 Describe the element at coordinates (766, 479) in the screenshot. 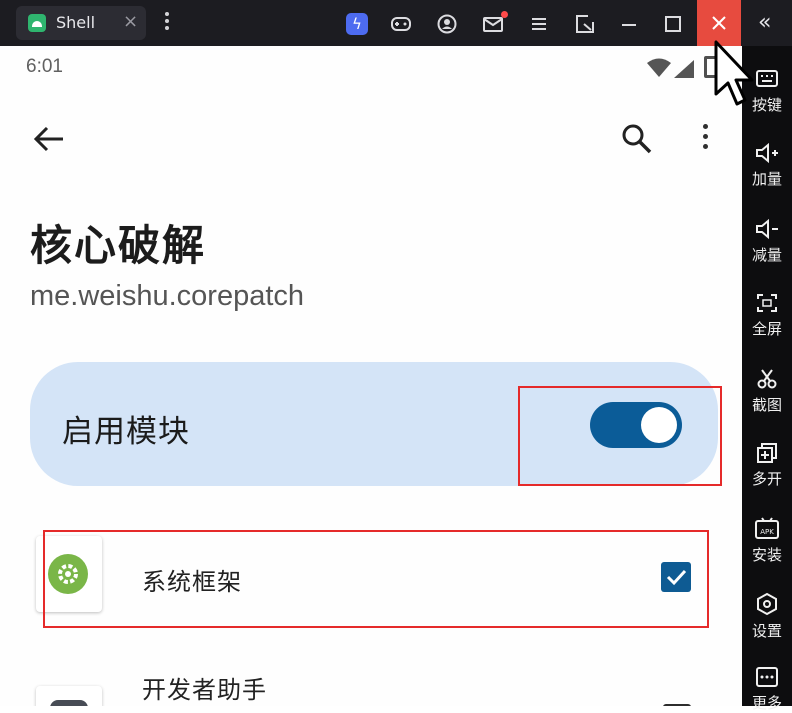

I see `sidebar-item-label: 多开` at that location.